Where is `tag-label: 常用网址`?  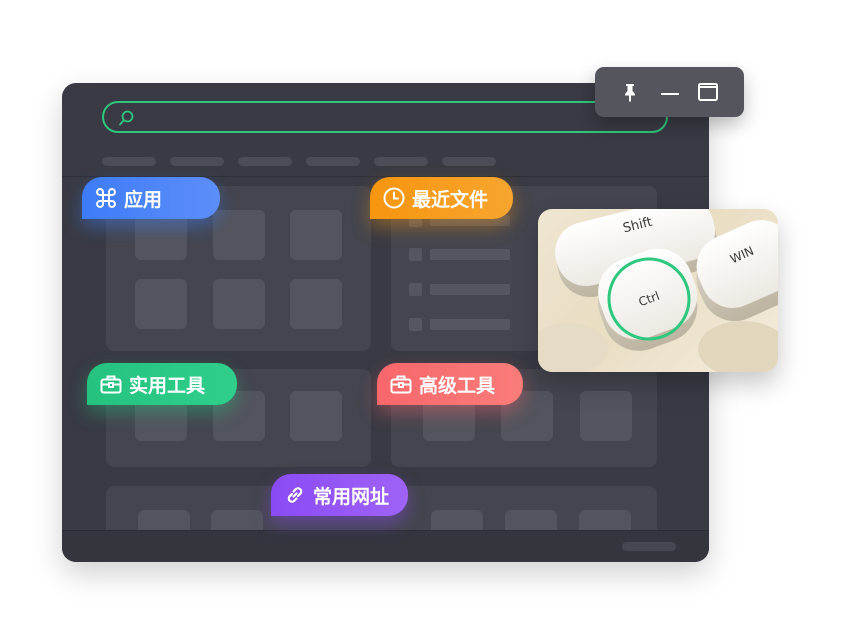 tag-label: 常用网址 is located at coordinates (351, 496).